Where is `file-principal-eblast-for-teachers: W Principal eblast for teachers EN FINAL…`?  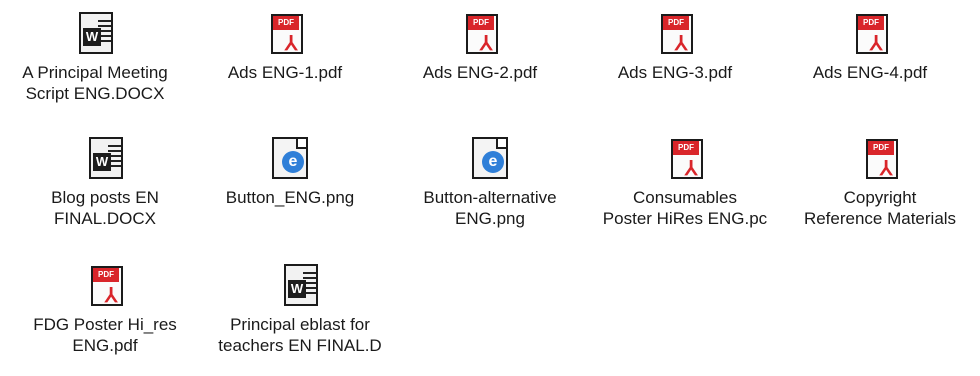
file-principal-eblast-for-teachers: W Principal eblast for teachers EN FINAL… is located at coordinates (300, 309).